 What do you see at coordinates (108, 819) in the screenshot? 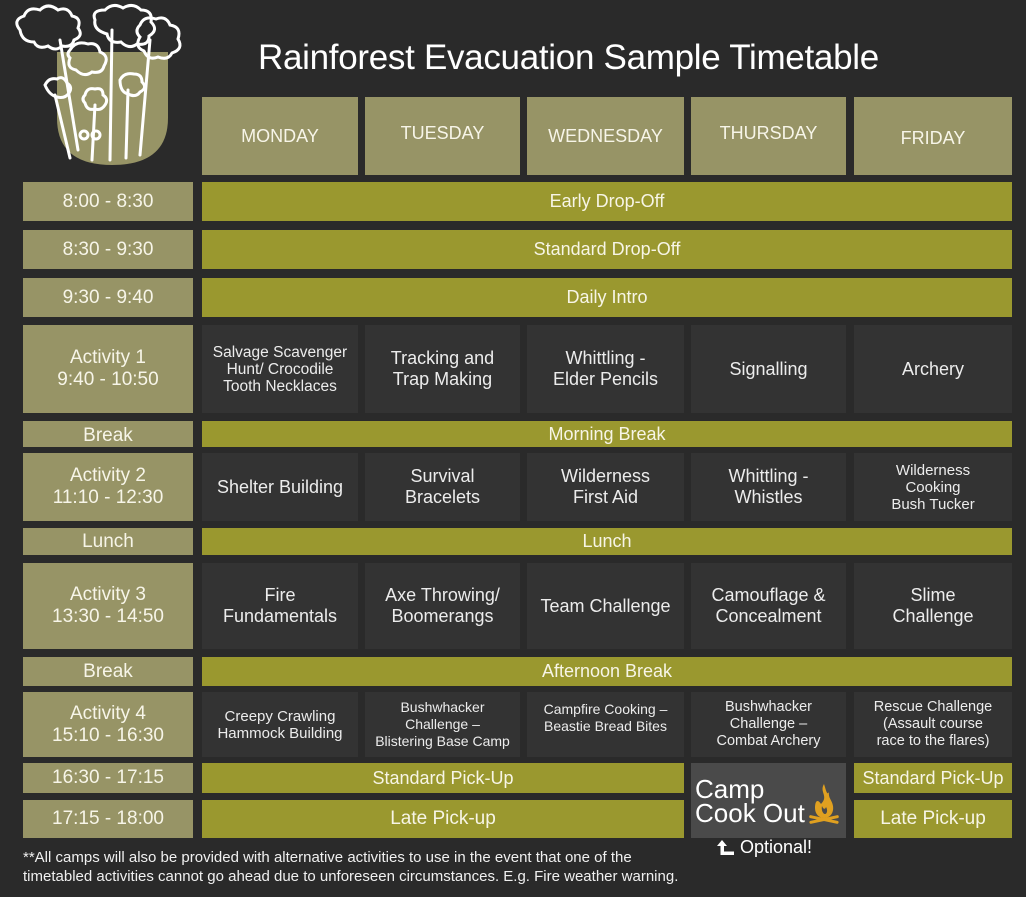
I see `time-slot: 17:15 - 18:00` at bounding box center [108, 819].